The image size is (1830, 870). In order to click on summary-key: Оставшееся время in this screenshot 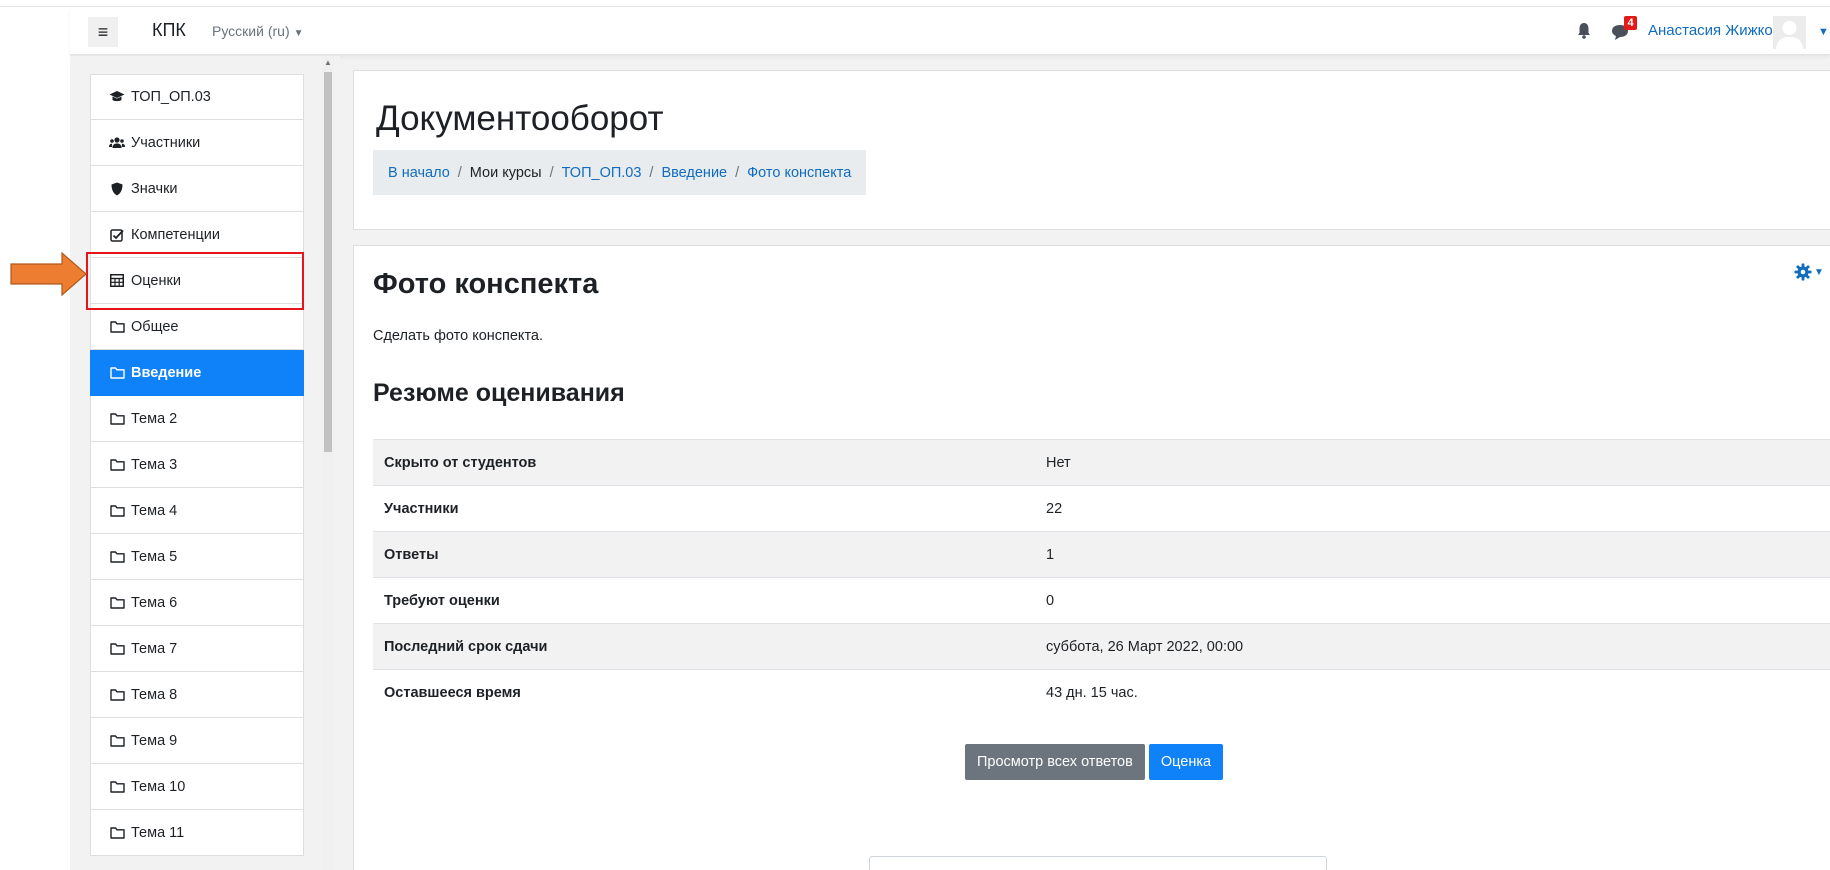, I will do `click(452, 692)`.